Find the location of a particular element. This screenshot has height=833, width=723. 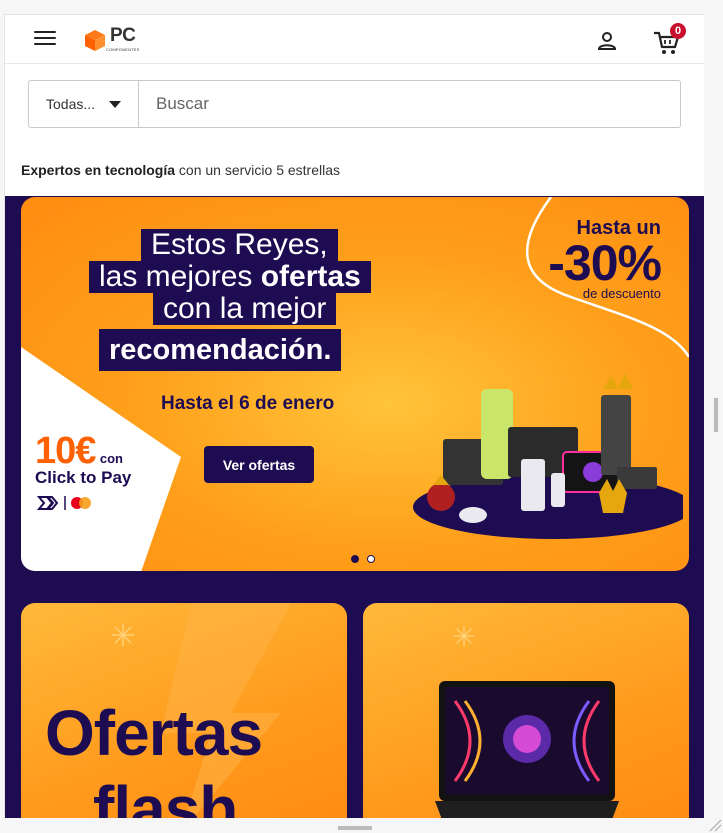

resize-handle-horizontal is located at coordinates (355, 828).